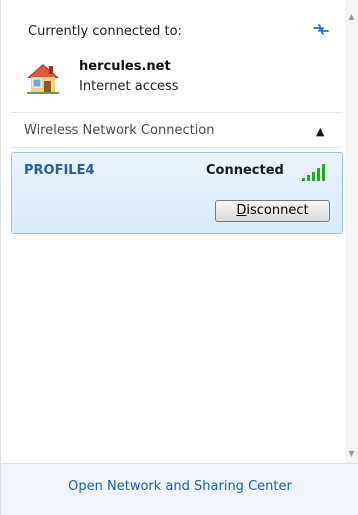 The height and width of the screenshot is (515, 358). Describe the element at coordinates (119, 130) in the screenshot. I see `wireless-section-title: Wireless Network Connection` at that location.